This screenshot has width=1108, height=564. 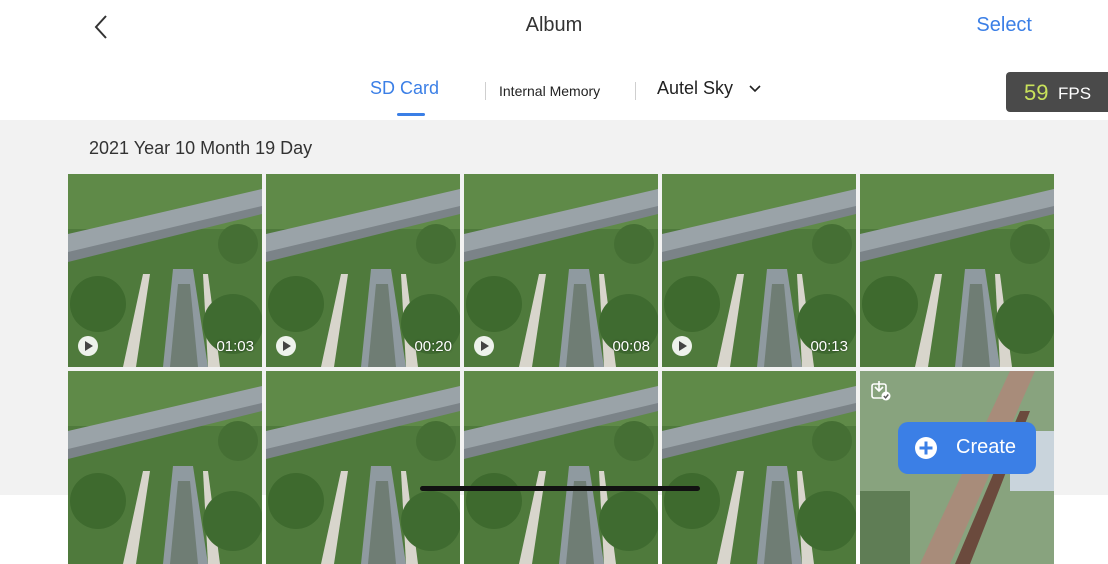 I want to click on create-button-label: Create, so click(x=986, y=447).